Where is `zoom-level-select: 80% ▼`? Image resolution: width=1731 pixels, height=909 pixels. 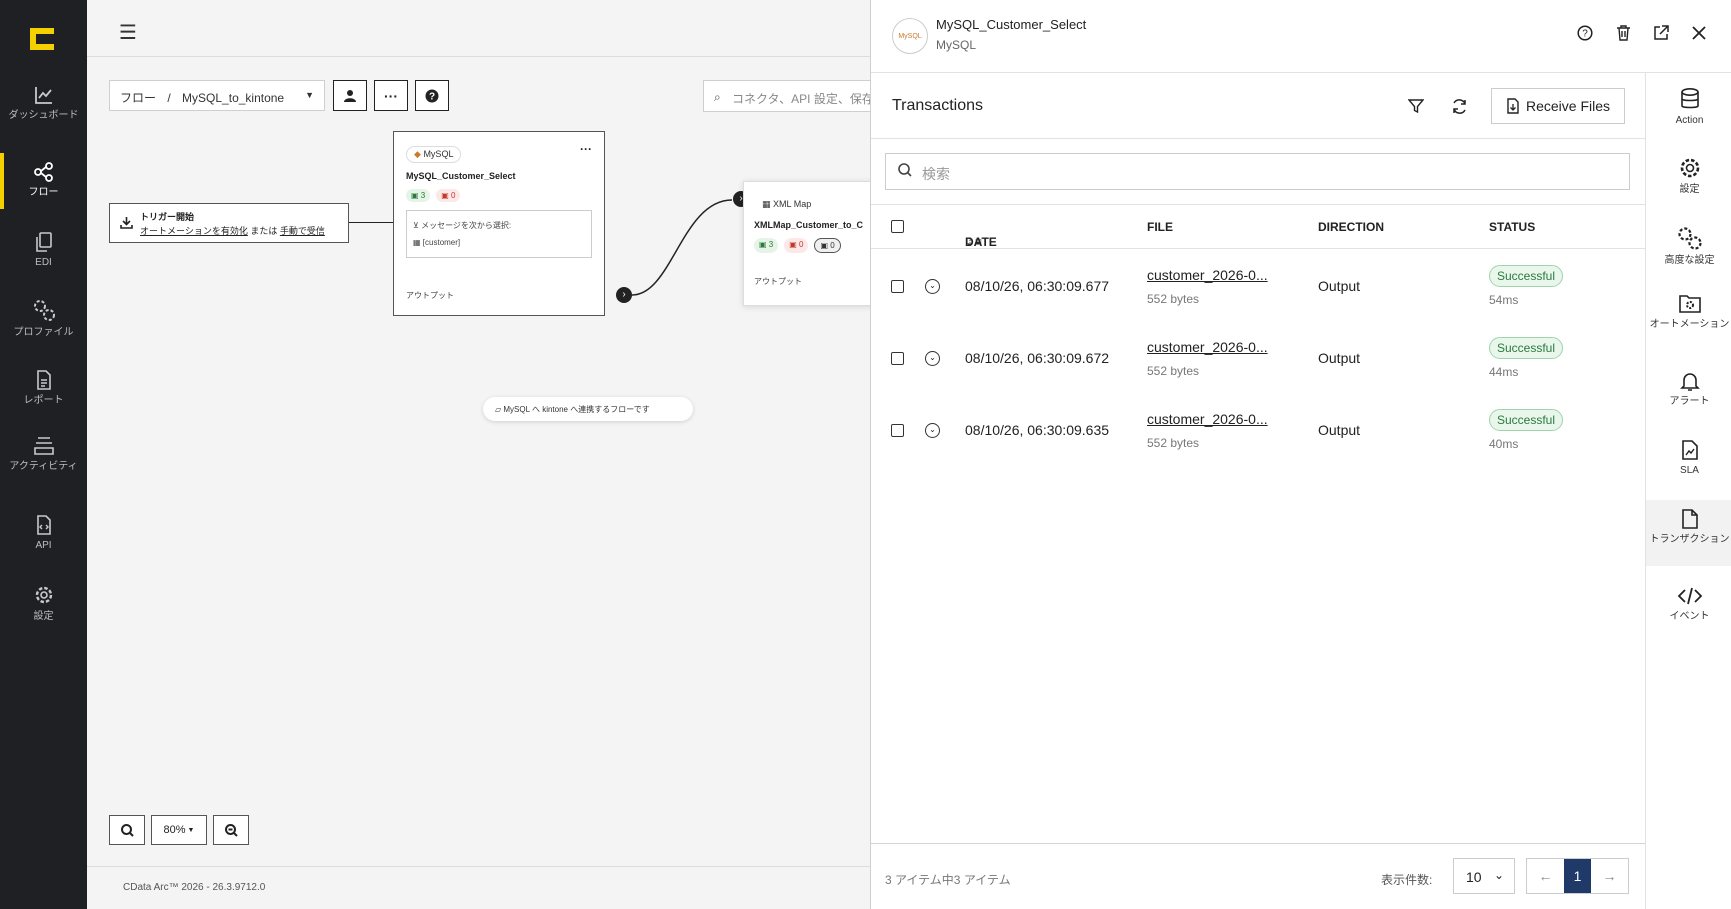
zoom-level-select: 80% ▼ is located at coordinates (179, 830).